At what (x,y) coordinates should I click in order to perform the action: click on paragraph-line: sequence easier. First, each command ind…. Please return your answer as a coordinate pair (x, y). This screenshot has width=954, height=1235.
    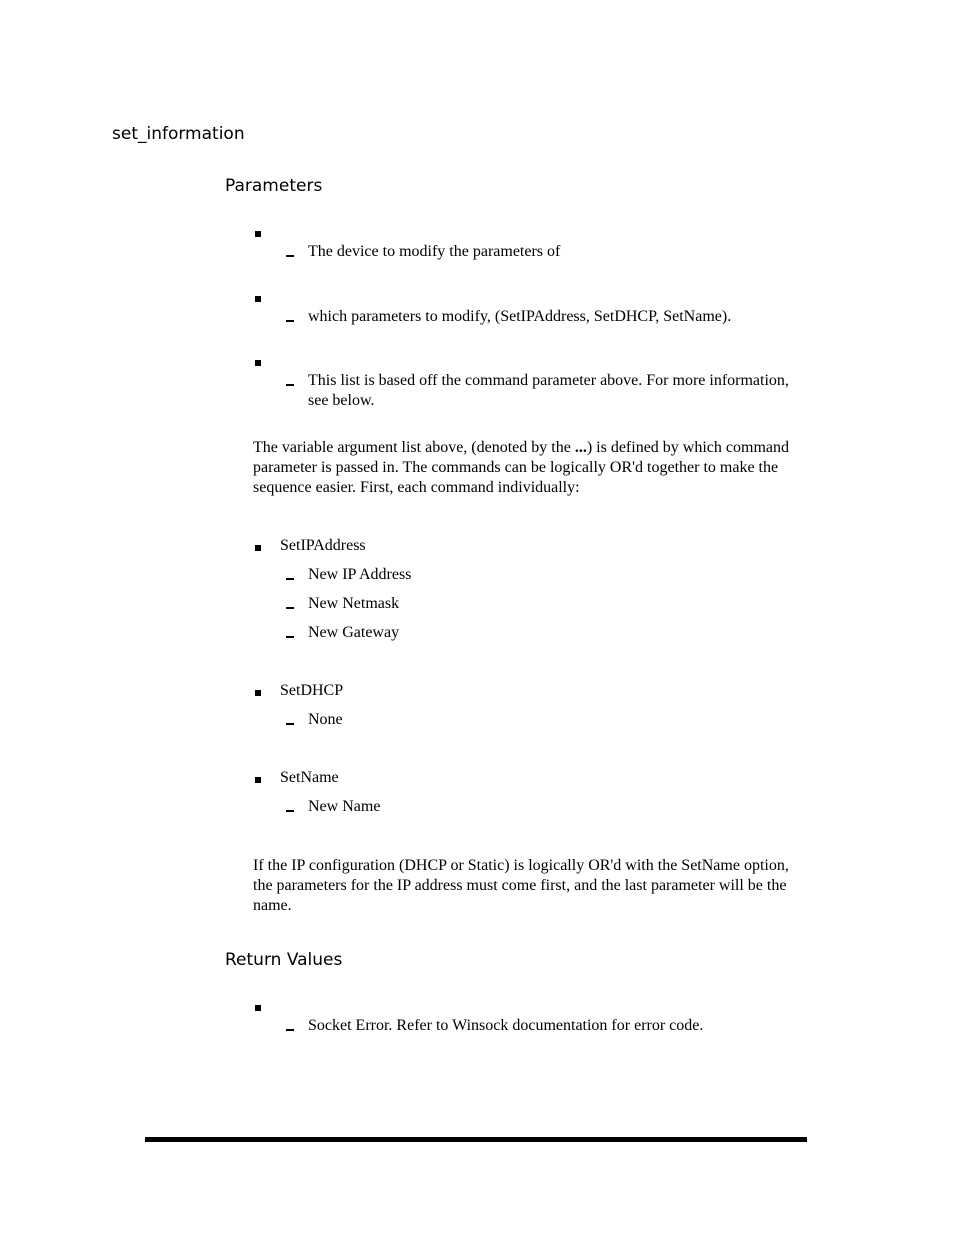
    Looking at the image, I should click on (416, 487).